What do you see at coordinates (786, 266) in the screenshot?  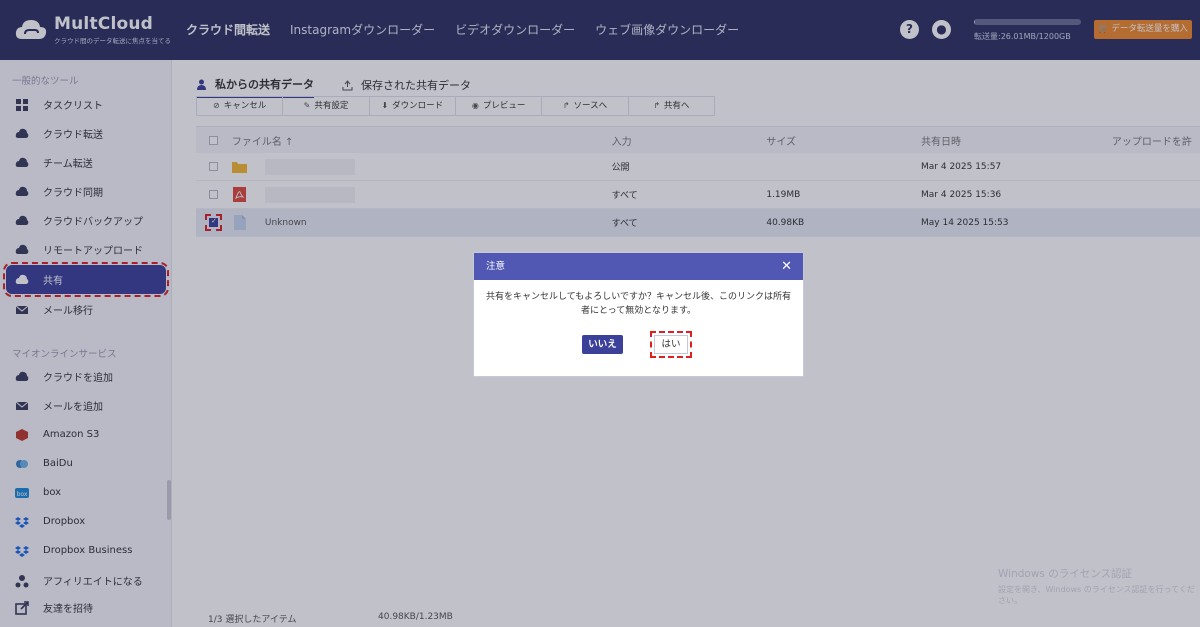 I see `close-icon: ✕` at bounding box center [786, 266].